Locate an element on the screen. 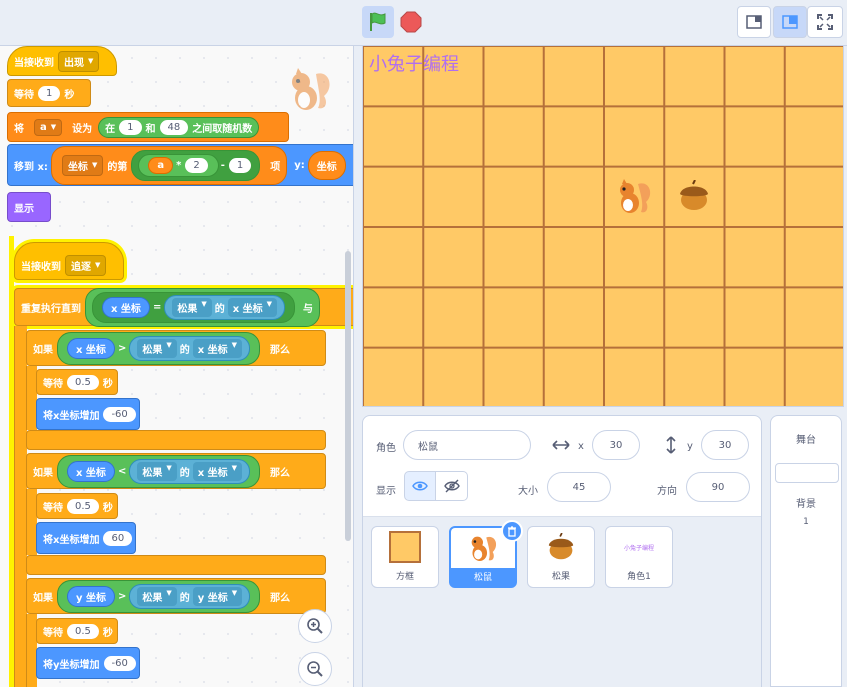  show-sprite-button is located at coordinates (420, 486).